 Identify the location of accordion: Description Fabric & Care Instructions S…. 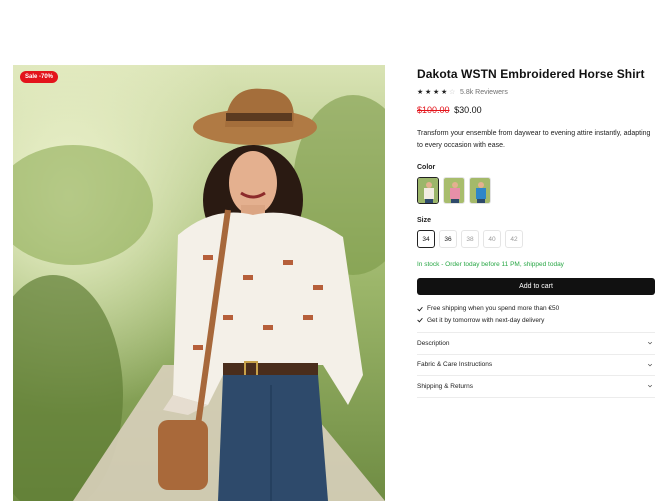
(536, 365).